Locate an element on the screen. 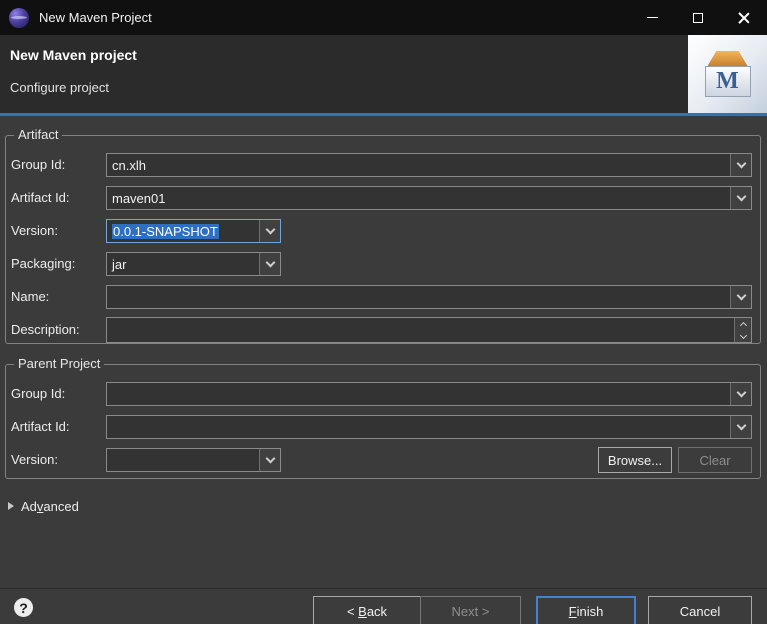 The image size is (767, 624). artifact-id-label: Artifact Id: is located at coordinates (40, 197).